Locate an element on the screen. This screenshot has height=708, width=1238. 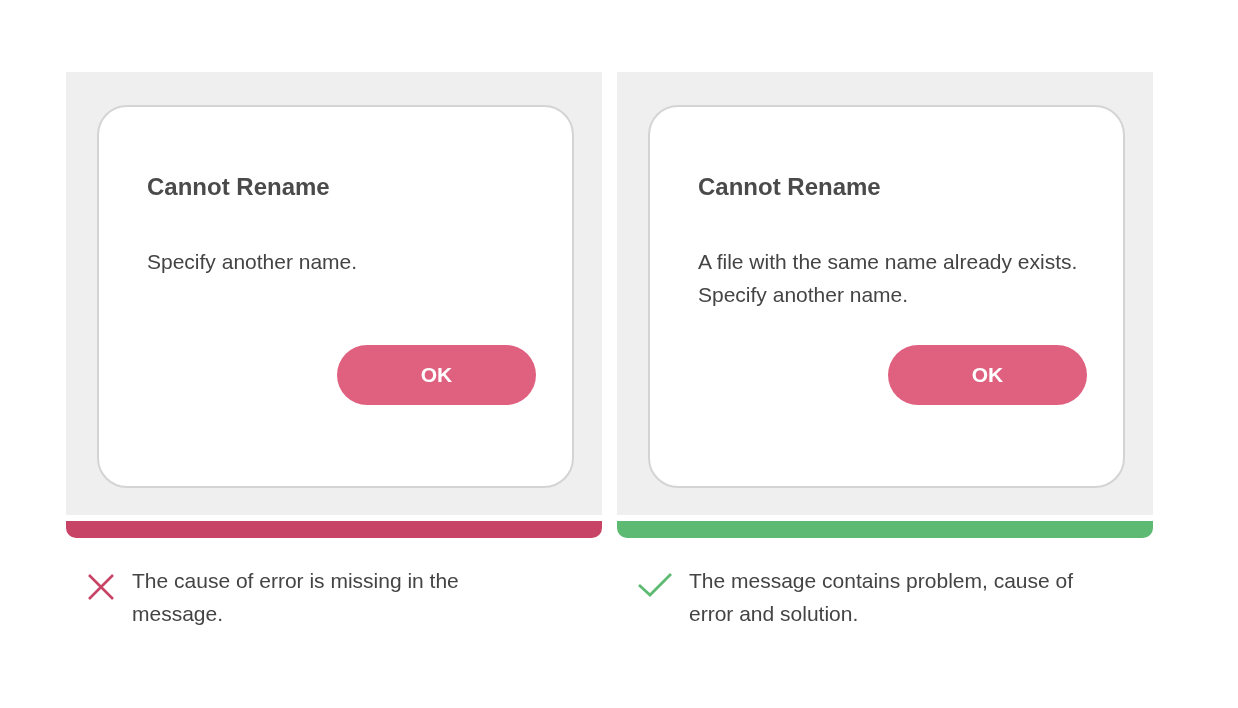
dialog-message: A file with the same name already exists. Specify another name. is located at coordinates (888, 278).